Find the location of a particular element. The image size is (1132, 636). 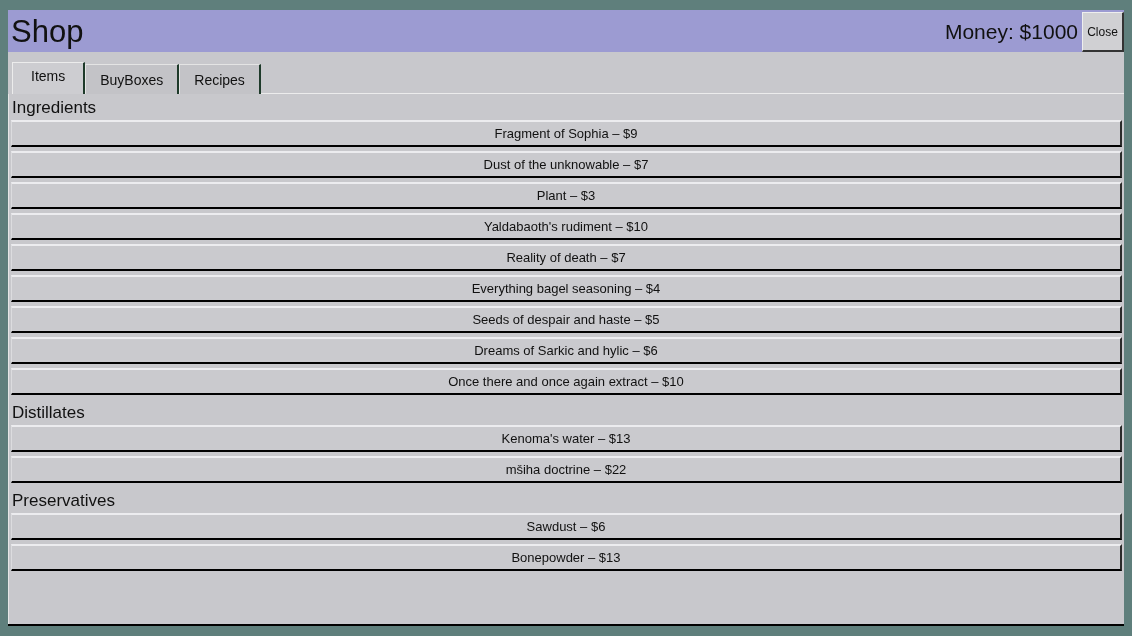

shop-item-button: Reality of death – $7 is located at coordinates (566, 257).